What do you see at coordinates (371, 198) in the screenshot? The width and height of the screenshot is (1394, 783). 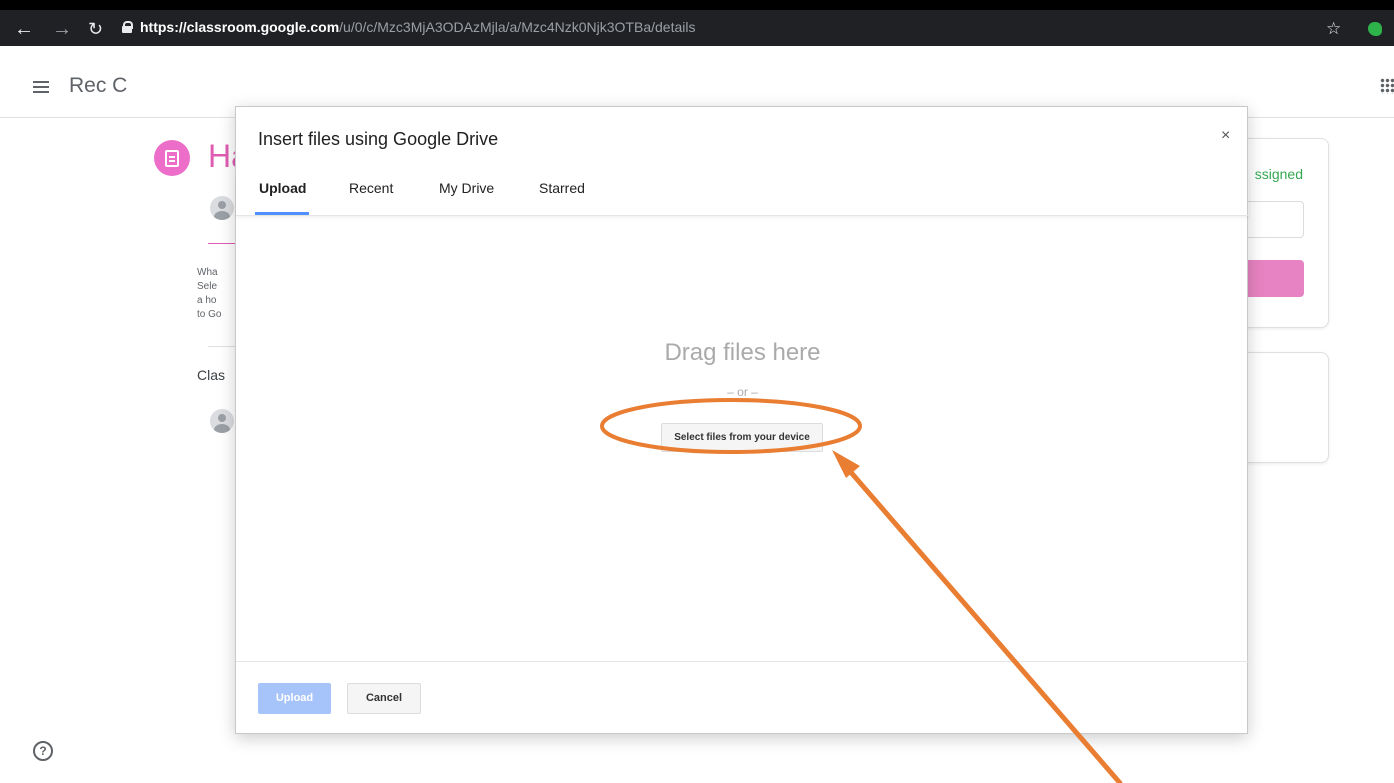 I see `tab-recent: Recent` at bounding box center [371, 198].